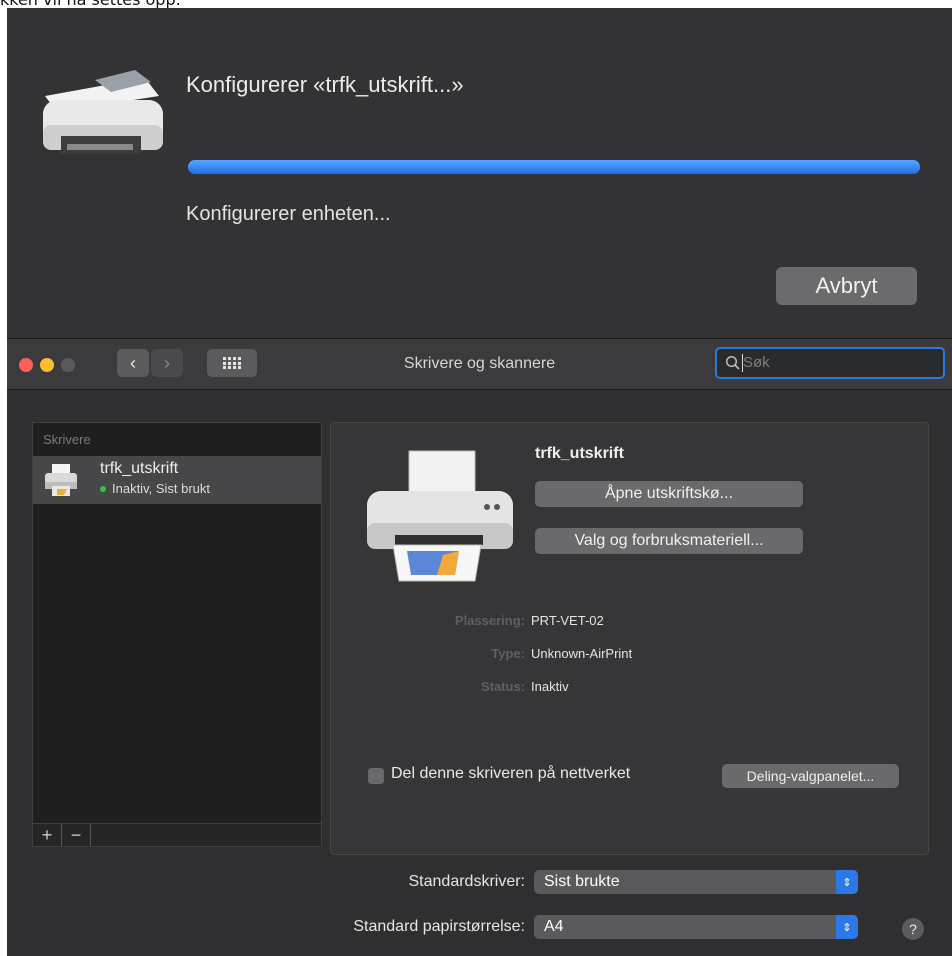 The width and height of the screenshot is (952, 956). I want to click on default-printer-popup: Sist brukte ⇕, so click(696, 882).